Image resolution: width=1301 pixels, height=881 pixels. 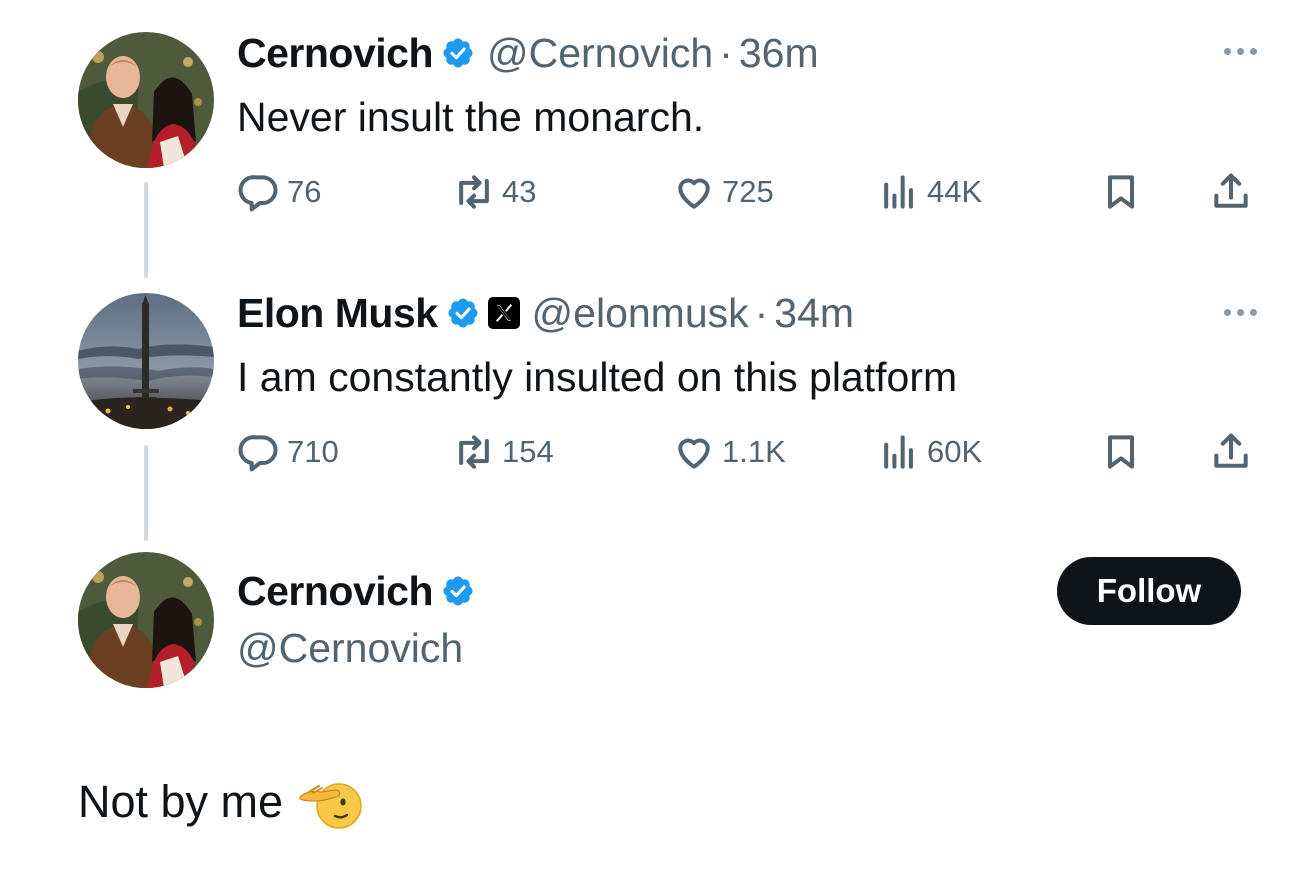 What do you see at coordinates (779, 53) in the screenshot?
I see `timestamp: 36m` at bounding box center [779, 53].